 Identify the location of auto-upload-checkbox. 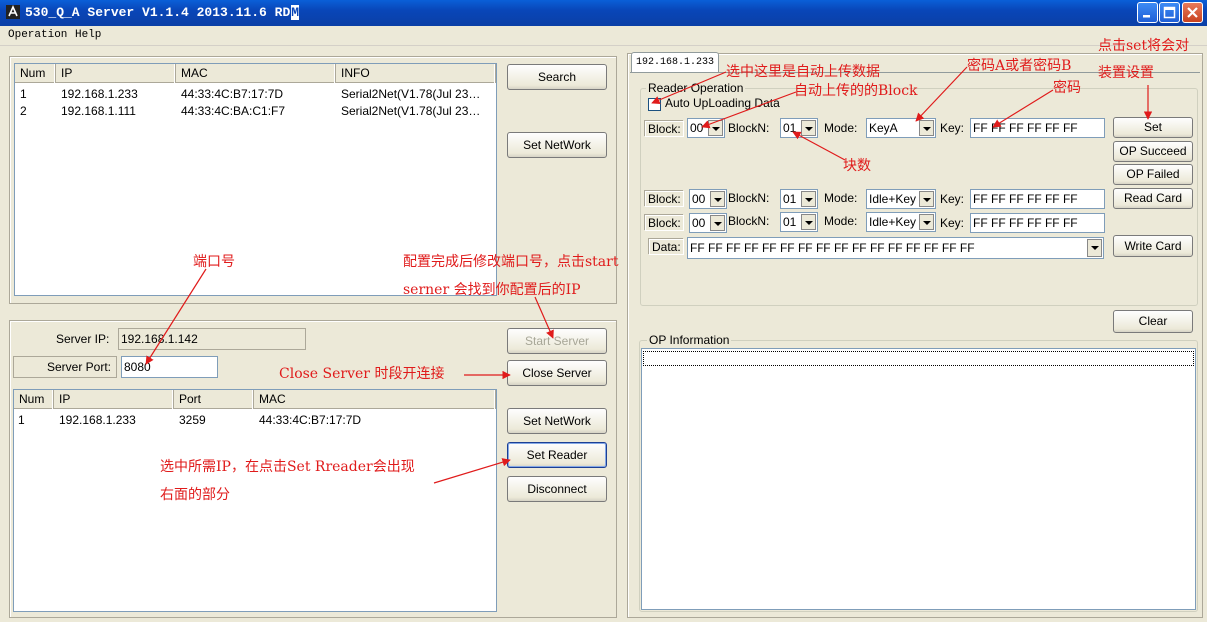
(654, 104).